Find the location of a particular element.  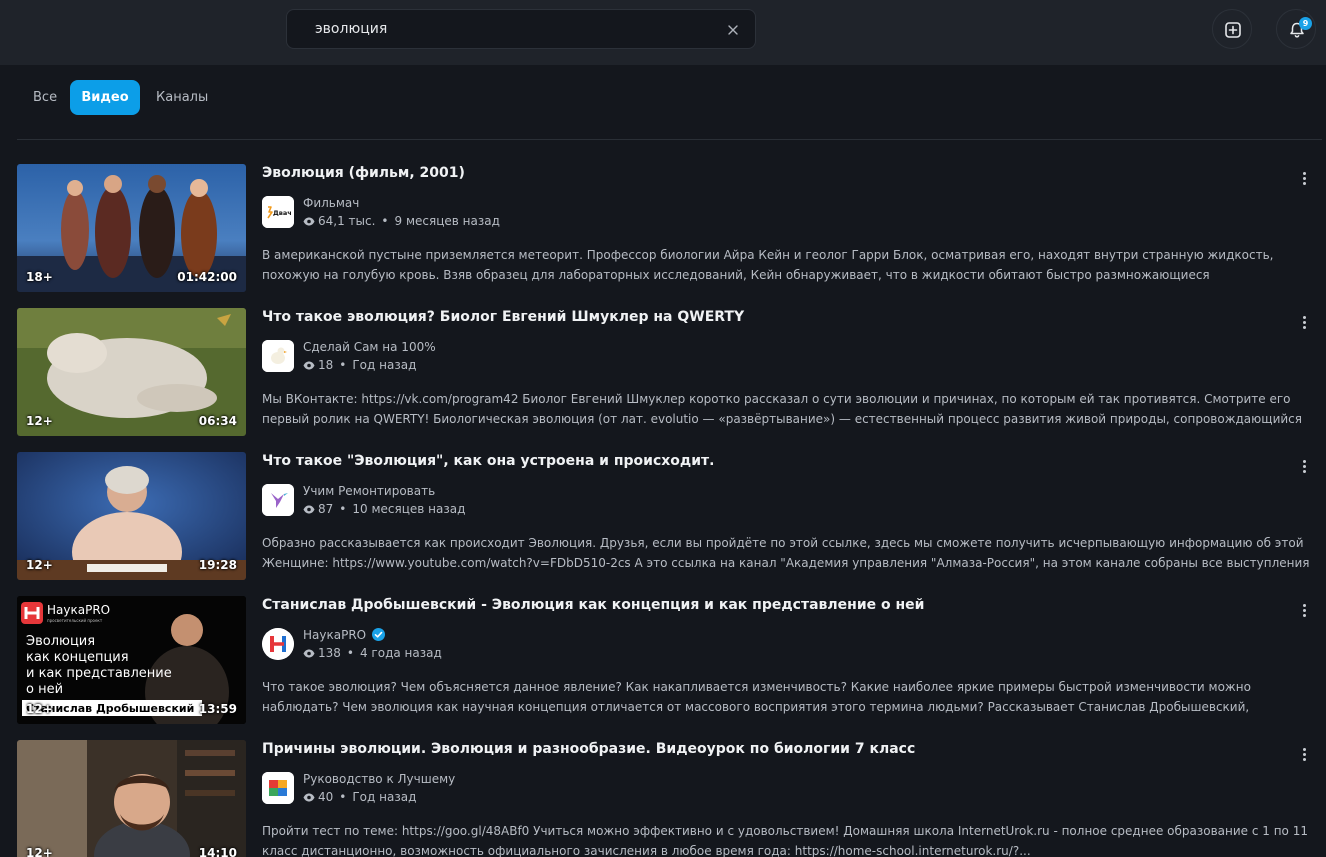

video-duration: 01:42:00 is located at coordinates (207, 277).